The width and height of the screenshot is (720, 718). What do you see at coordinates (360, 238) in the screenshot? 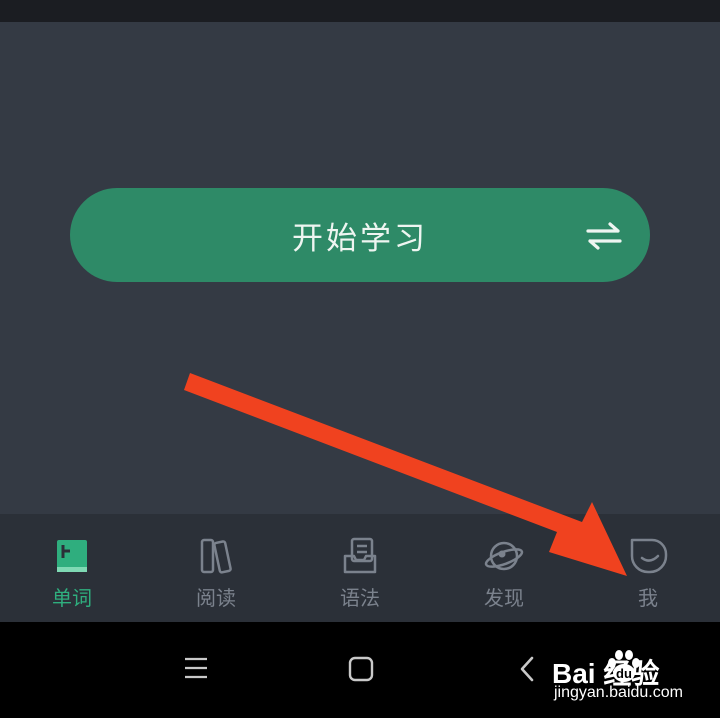
I see `start-learning-label: 开始学习` at bounding box center [360, 238].